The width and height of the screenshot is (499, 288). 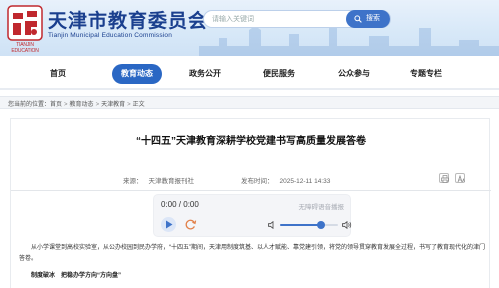 I want to click on search-box: 搜索, so click(x=297, y=19).